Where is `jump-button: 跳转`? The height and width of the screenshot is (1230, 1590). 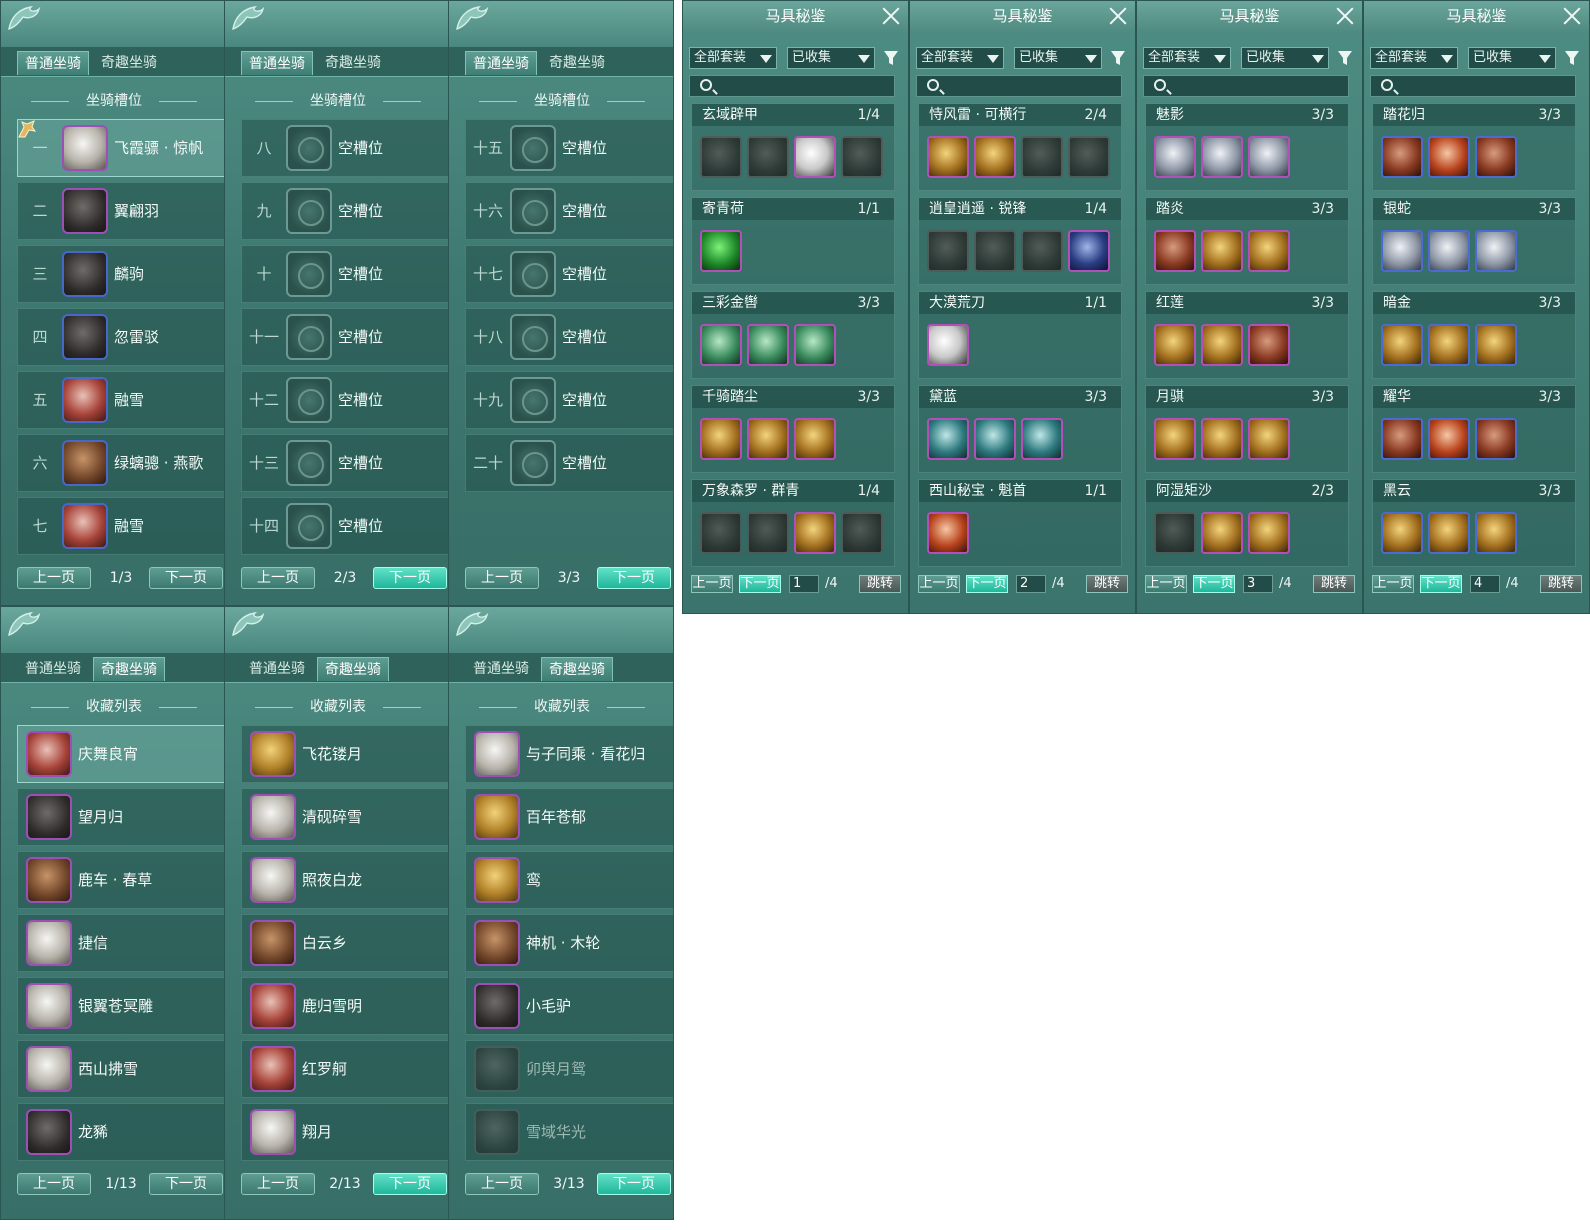
jump-button: 跳转 is located at coordinates (1107, 584).